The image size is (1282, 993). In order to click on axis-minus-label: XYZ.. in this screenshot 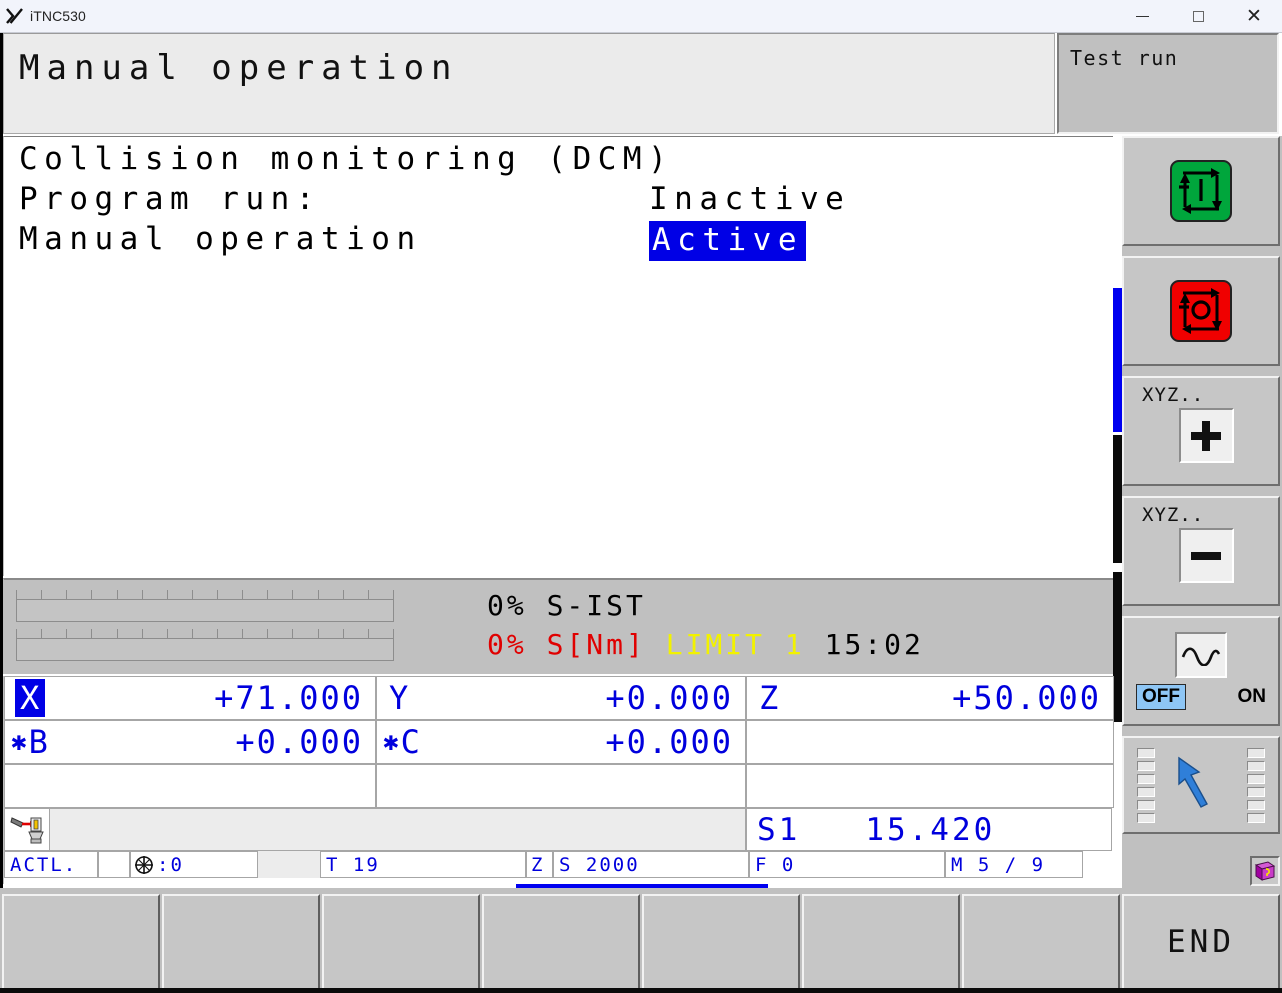, I will do `click(1173, 515)`.